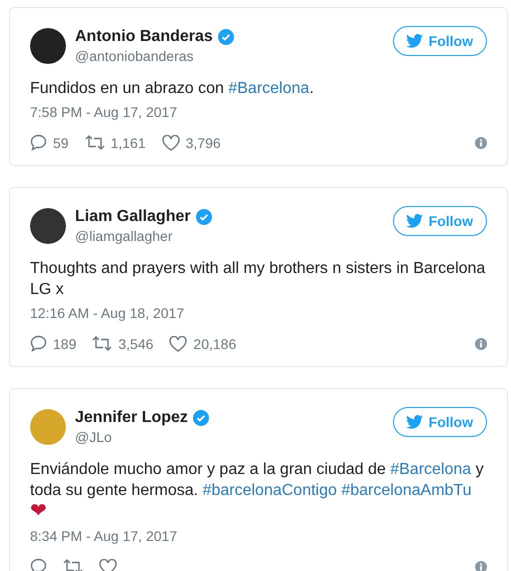 This screenshot has height=571, width=511. Describe the element at coordinates (64, 344) in the screenshot. I see `replie-count: 189` at that location.